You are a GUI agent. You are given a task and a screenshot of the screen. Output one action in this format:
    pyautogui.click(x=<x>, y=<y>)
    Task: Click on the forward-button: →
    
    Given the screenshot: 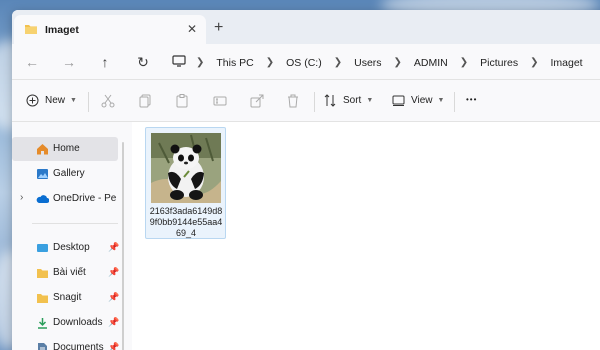 What is the action you would take?
    pyautogui.click(x=69, y=62)
    